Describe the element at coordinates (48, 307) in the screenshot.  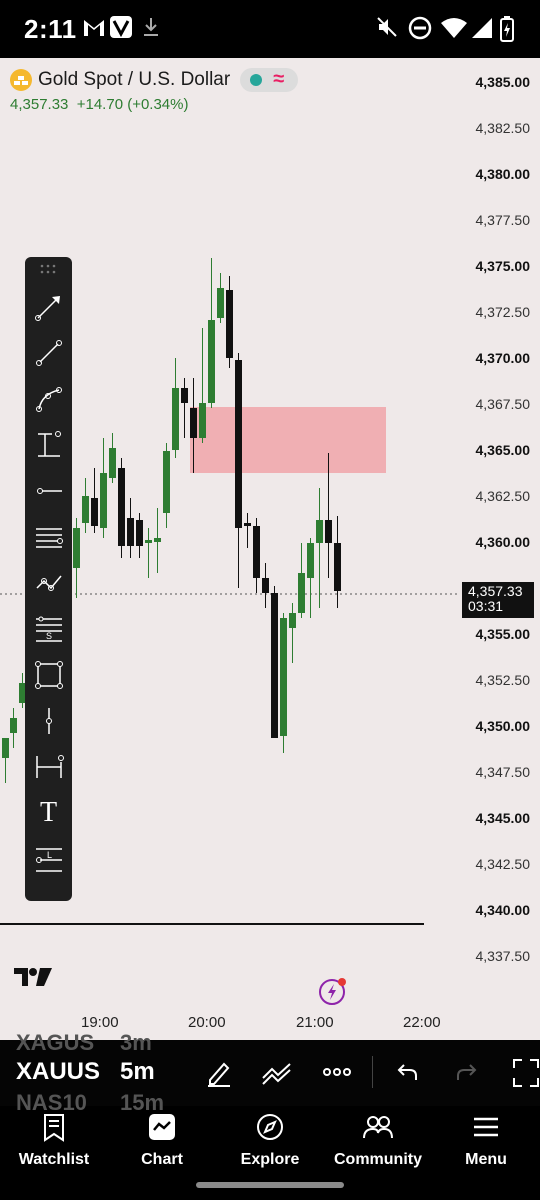
I see `trend-line-arrow-tool` at that location.